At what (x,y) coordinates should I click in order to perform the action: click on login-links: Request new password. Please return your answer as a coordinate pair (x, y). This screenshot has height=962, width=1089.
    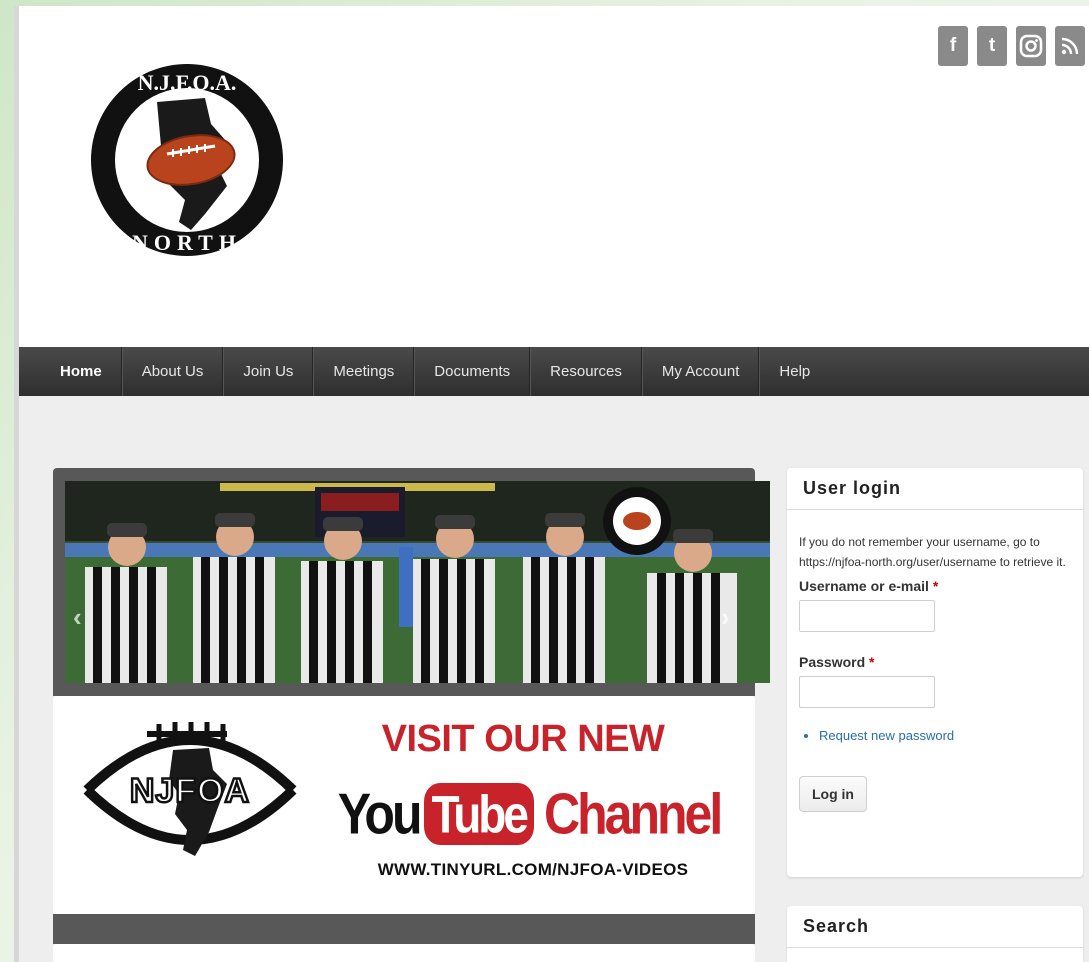
    Looking at the image, I should click on (935, 736).